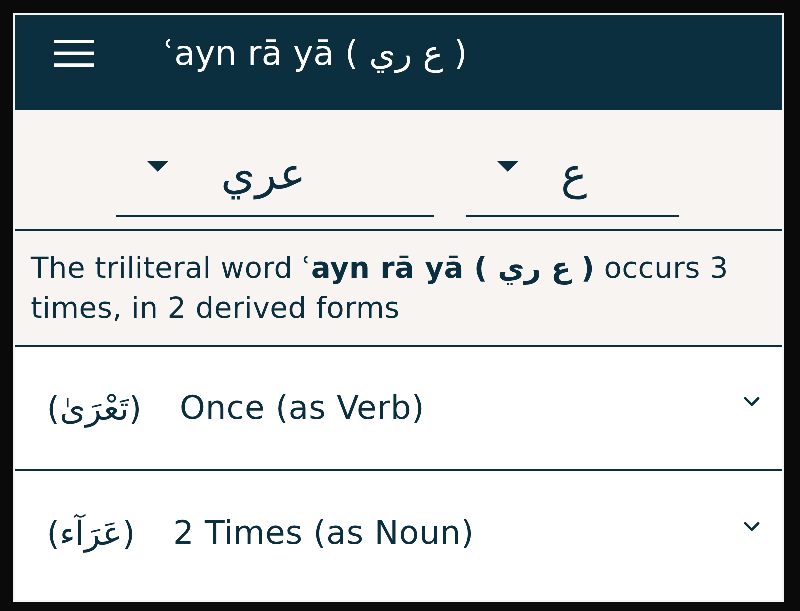 This screenshot has width=800, height=611. I want to click on root-select: ع, so click(572, 181).